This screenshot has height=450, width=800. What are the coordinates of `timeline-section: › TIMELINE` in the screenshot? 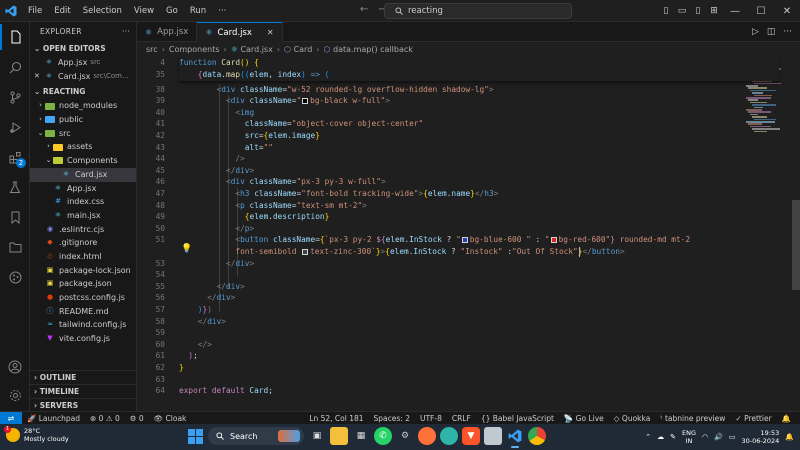 It's located at (83, 391).